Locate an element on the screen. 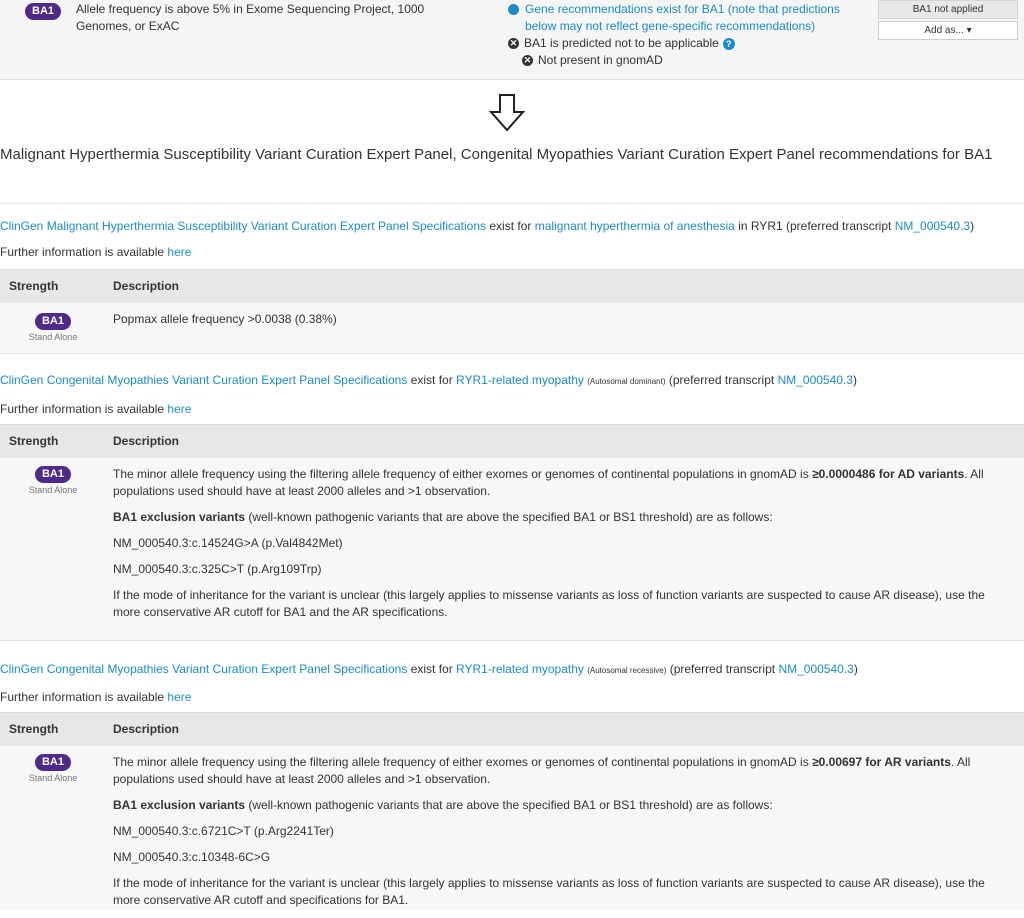 This screenshot has height=918, width=1024. not-applicable-text: BA1 is predicted not to be applicable is located at coordinates (621, 43).